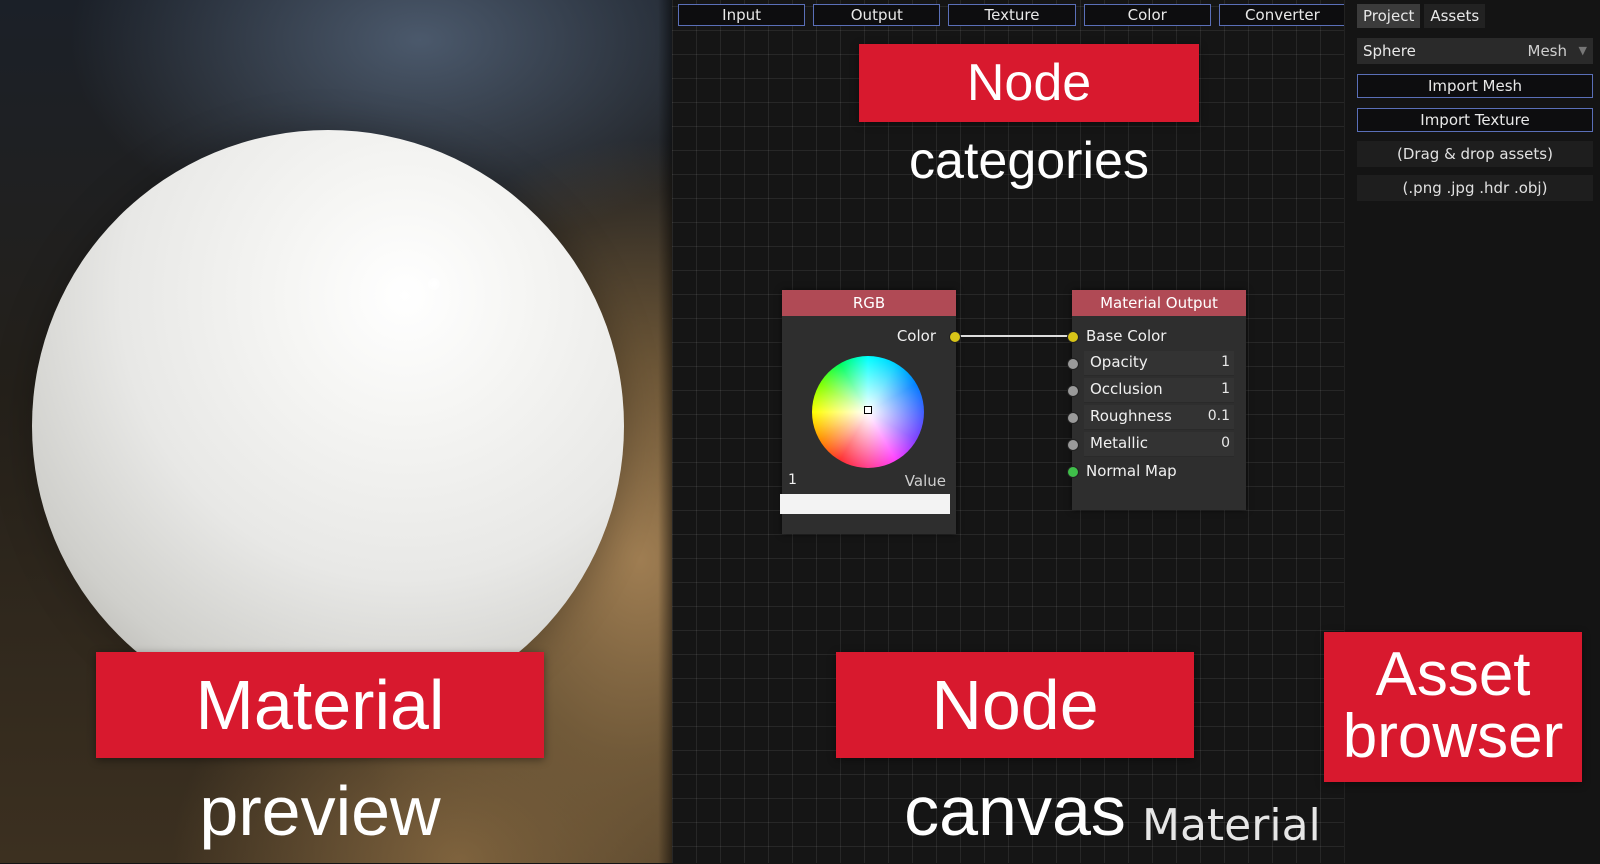  What do you see at coordinates (1547, 51) in the screenshot?
I see `mesh-select-type: Mesh` at bounding box center [1547, 51].